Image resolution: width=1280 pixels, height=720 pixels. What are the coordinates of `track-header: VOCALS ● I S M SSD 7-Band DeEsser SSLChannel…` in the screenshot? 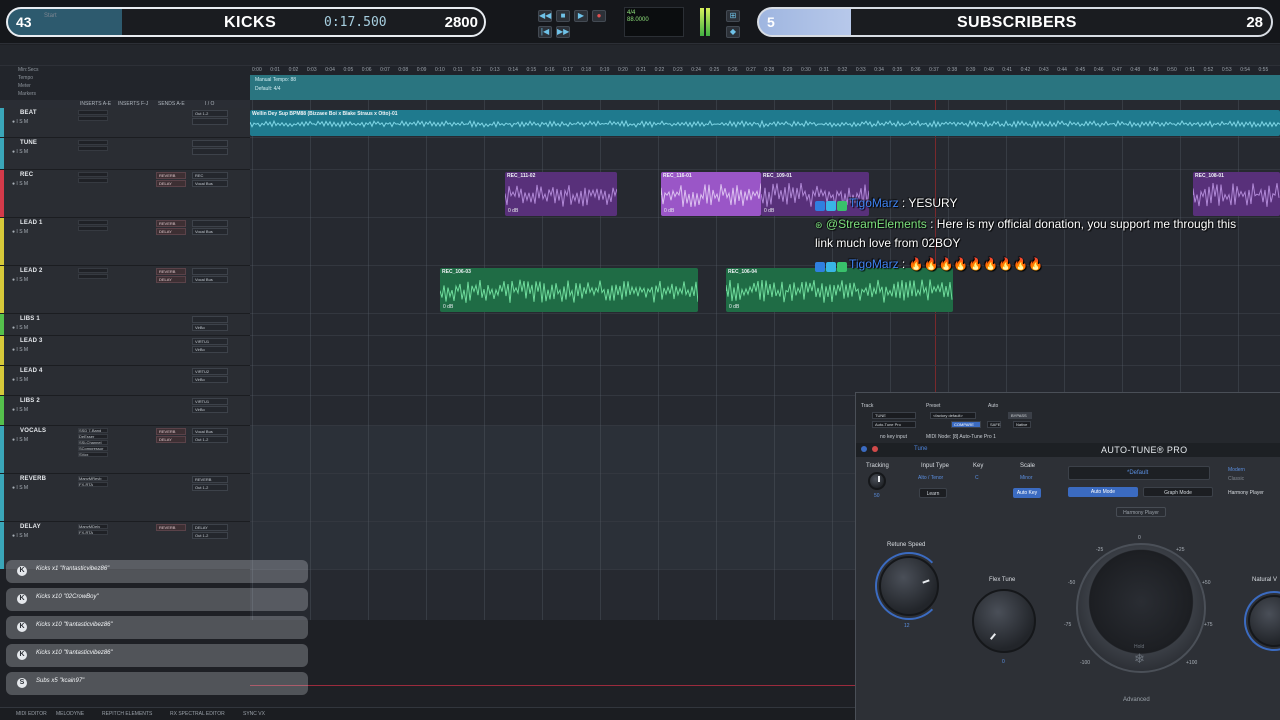 It's located at (125, 450).